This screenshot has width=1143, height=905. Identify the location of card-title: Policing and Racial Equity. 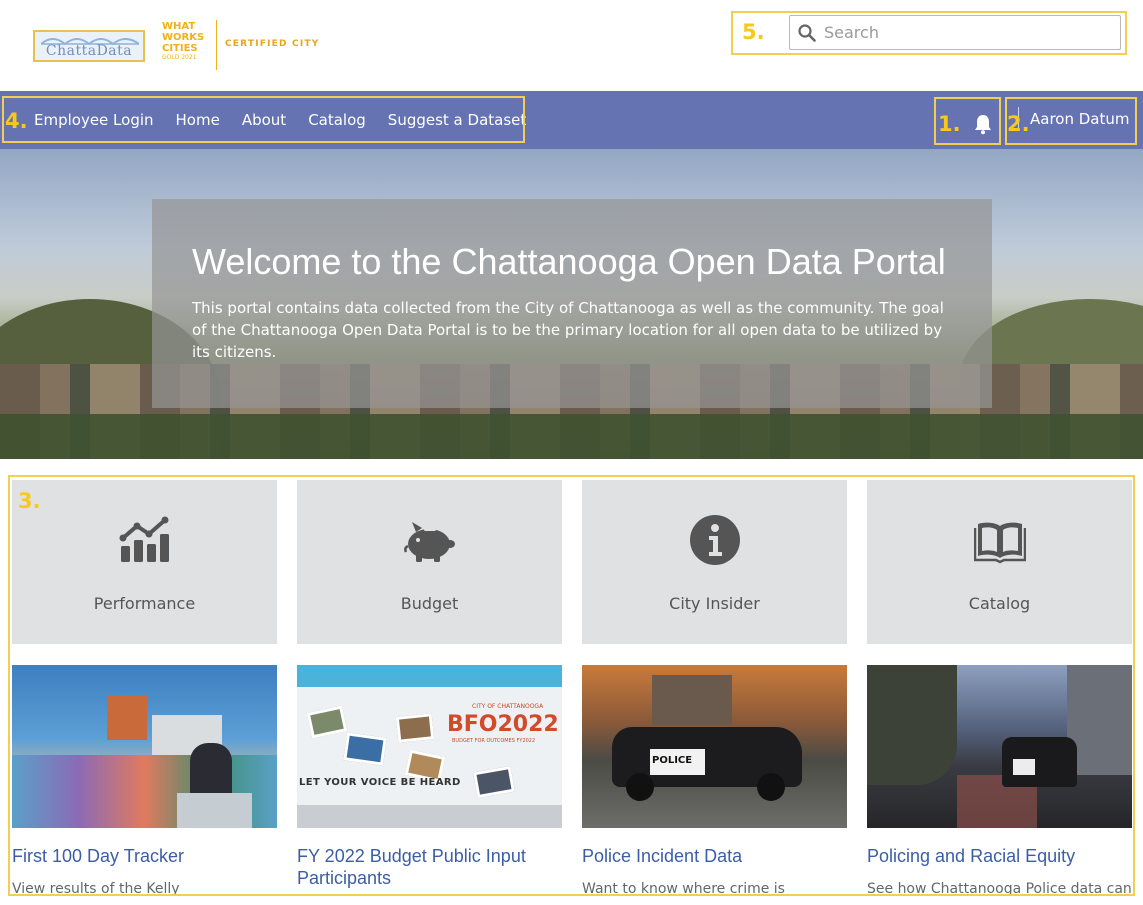
(999, 856).